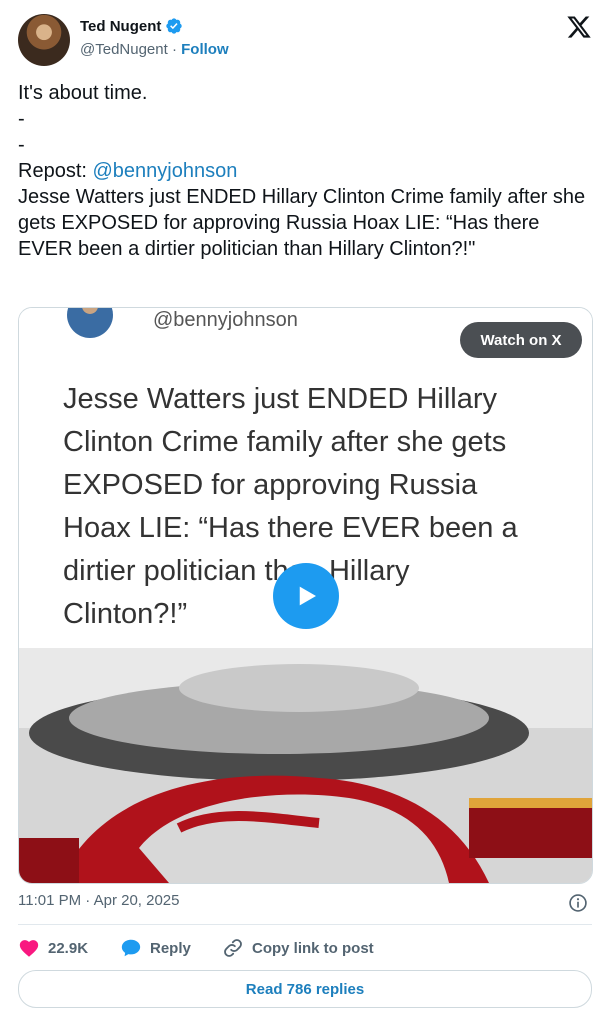 Image resolution: width=610 pixels, height=1024 pixels. What do you see at coordinates (90, 323) in the screenshot?
I see `media-avatar` at bounding box center [90, 323].